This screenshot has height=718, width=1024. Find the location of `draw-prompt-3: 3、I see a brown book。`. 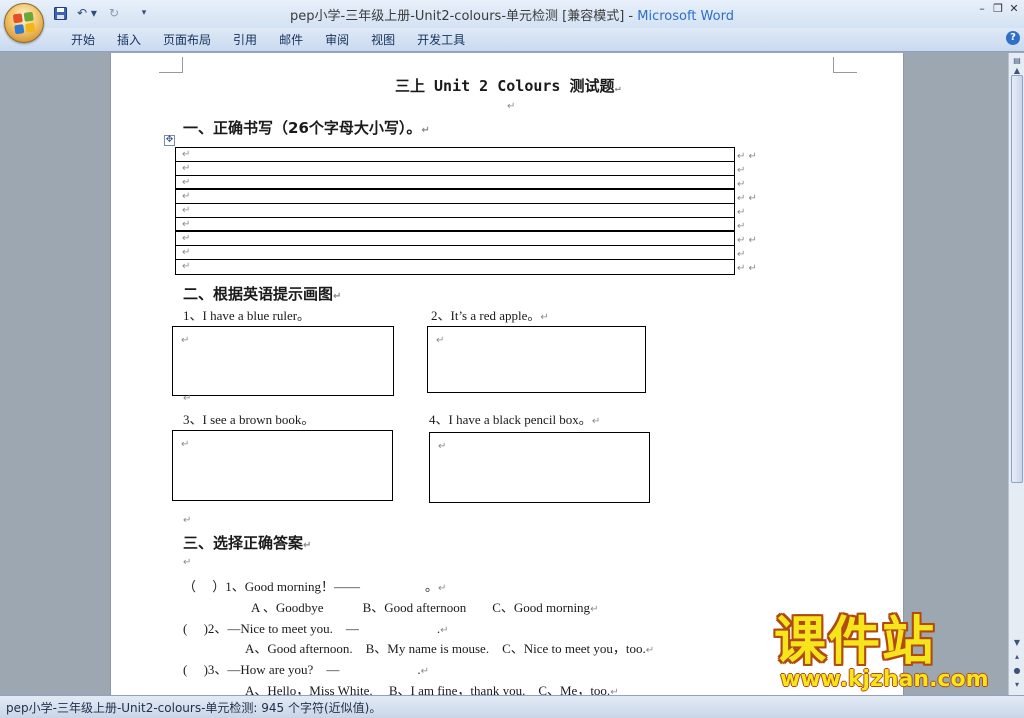

draw-prompt-3: 3、I see a brown book。 is located at coordinates (249, 419).